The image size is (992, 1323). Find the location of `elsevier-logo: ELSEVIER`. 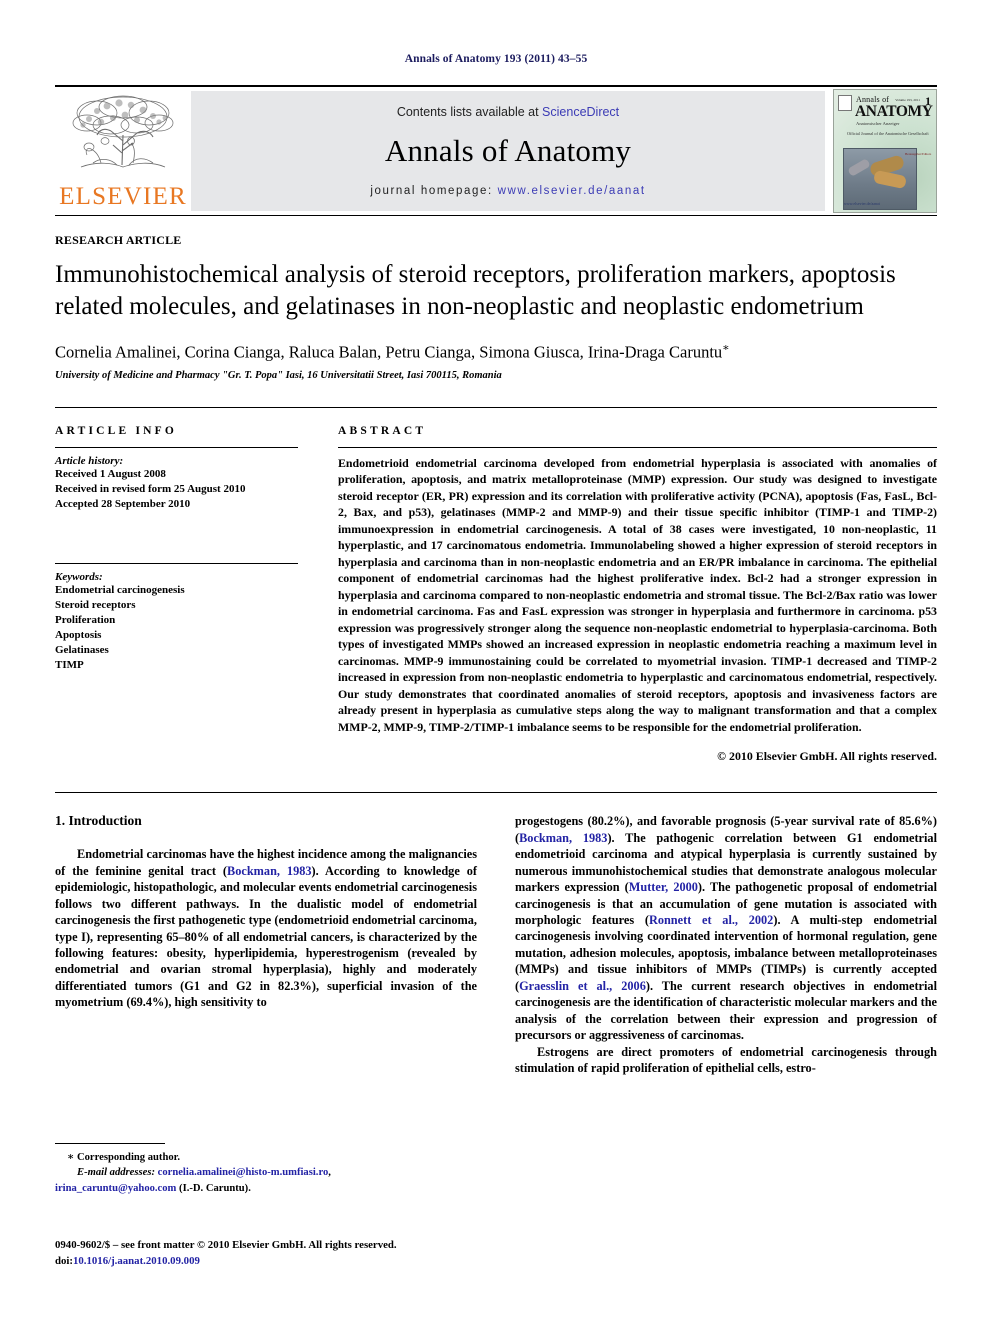

elsevier-logo: ELSEVIER is located at coordinates (123, 151).